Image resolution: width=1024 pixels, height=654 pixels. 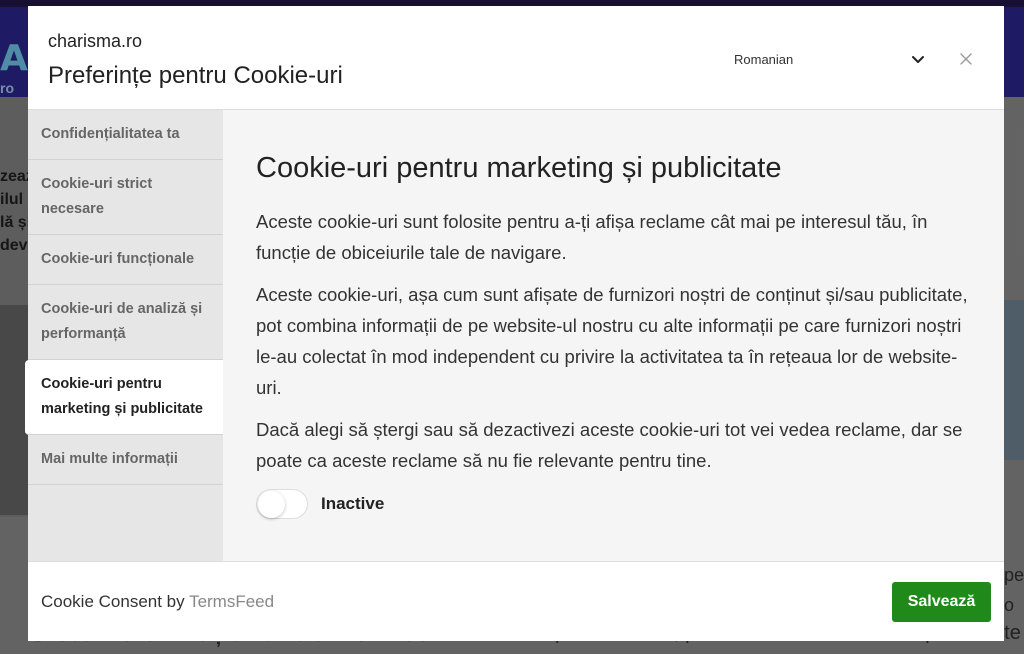 What do you see at coordinates (125, 197) in the screenshot?
I see `sidebar-item-strictly-necessary: Cookie-uri strict necesare` at bounding box center [125, 197].